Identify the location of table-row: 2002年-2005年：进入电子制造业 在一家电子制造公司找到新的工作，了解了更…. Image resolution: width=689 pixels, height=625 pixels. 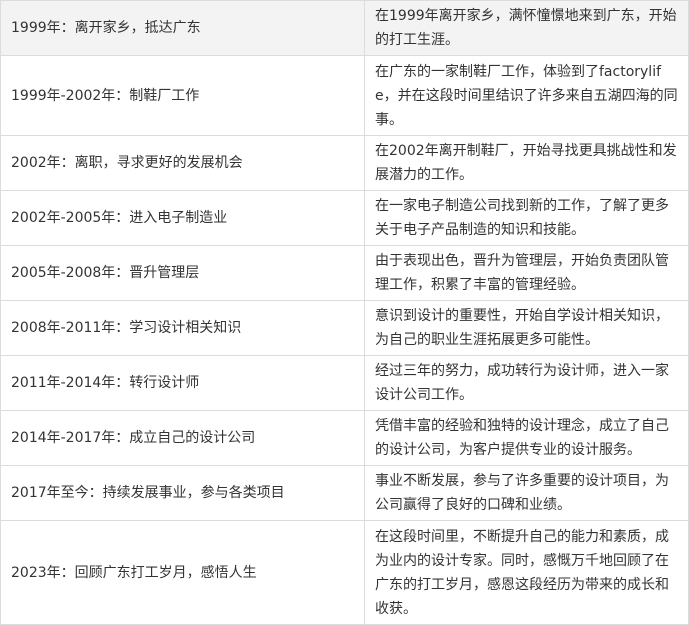
(344, 218).